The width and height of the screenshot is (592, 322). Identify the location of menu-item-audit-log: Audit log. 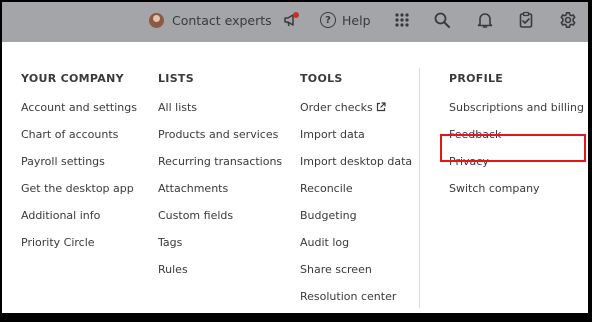
(356, 249).